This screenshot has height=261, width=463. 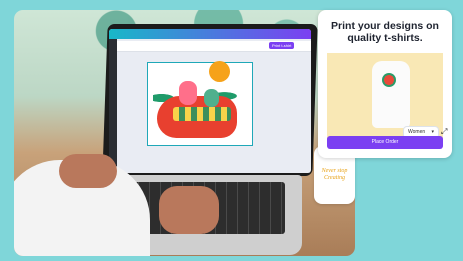 What do you see at coordinates (211, 98) in the screenshot?
I see `child-figure-illustration` at bounding box center [211, 98].